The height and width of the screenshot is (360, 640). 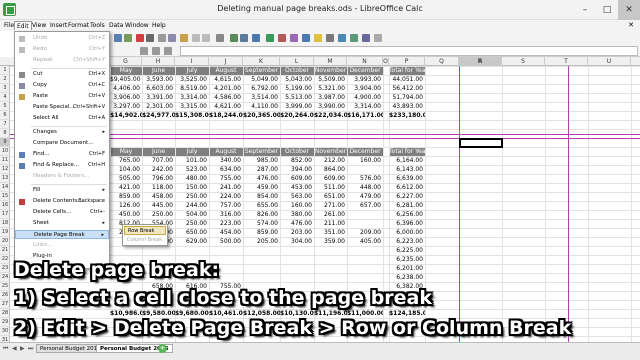 What do you see at coordinates (158, 178) in the screenshot?
I see `table-cell: 796.00` at bounding box center [158, 178].